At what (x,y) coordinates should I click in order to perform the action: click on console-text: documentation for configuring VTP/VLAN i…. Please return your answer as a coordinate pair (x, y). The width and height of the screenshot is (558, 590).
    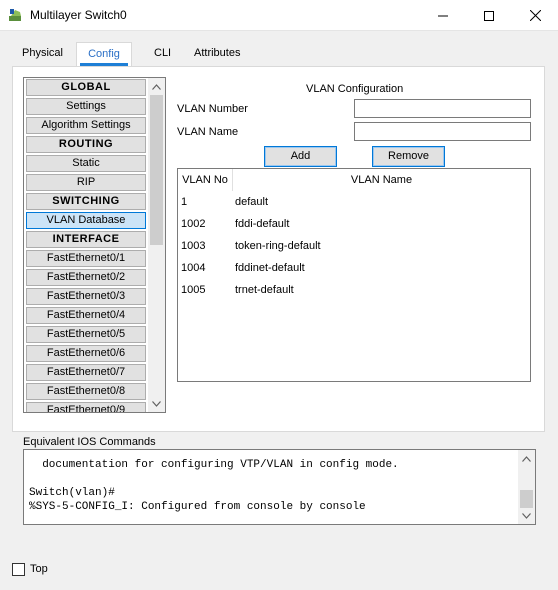
    Looking at the image, I should click on (271, 486).